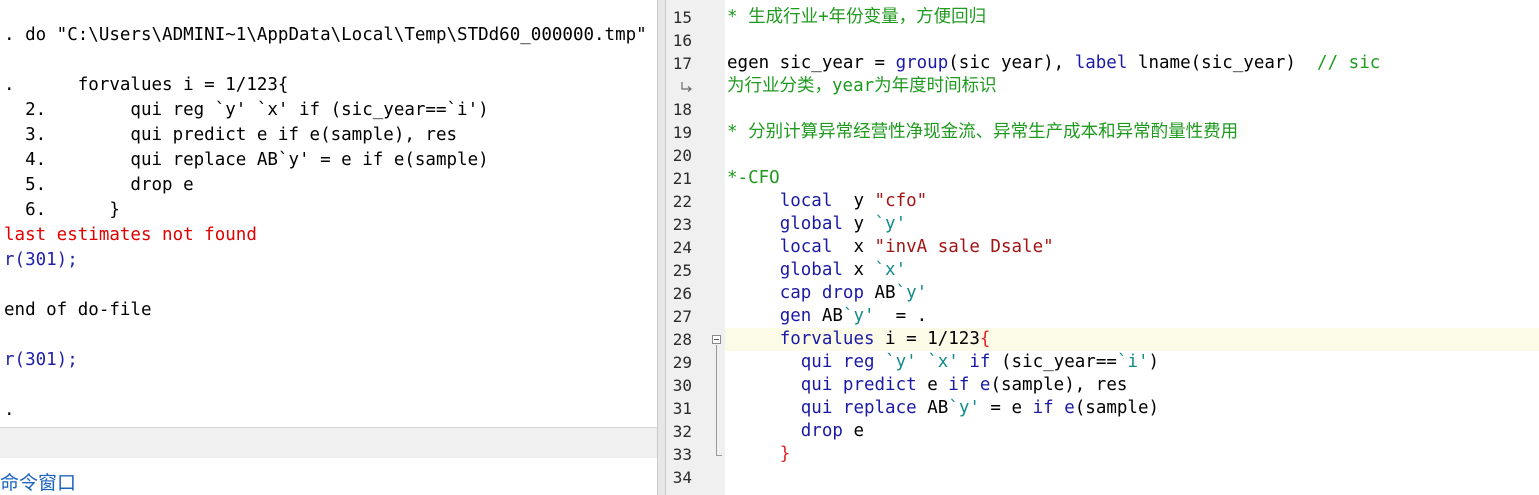 This screenshot has width=1539, height=495. I want to click on results-line: end of do-file, so click(78, 310).